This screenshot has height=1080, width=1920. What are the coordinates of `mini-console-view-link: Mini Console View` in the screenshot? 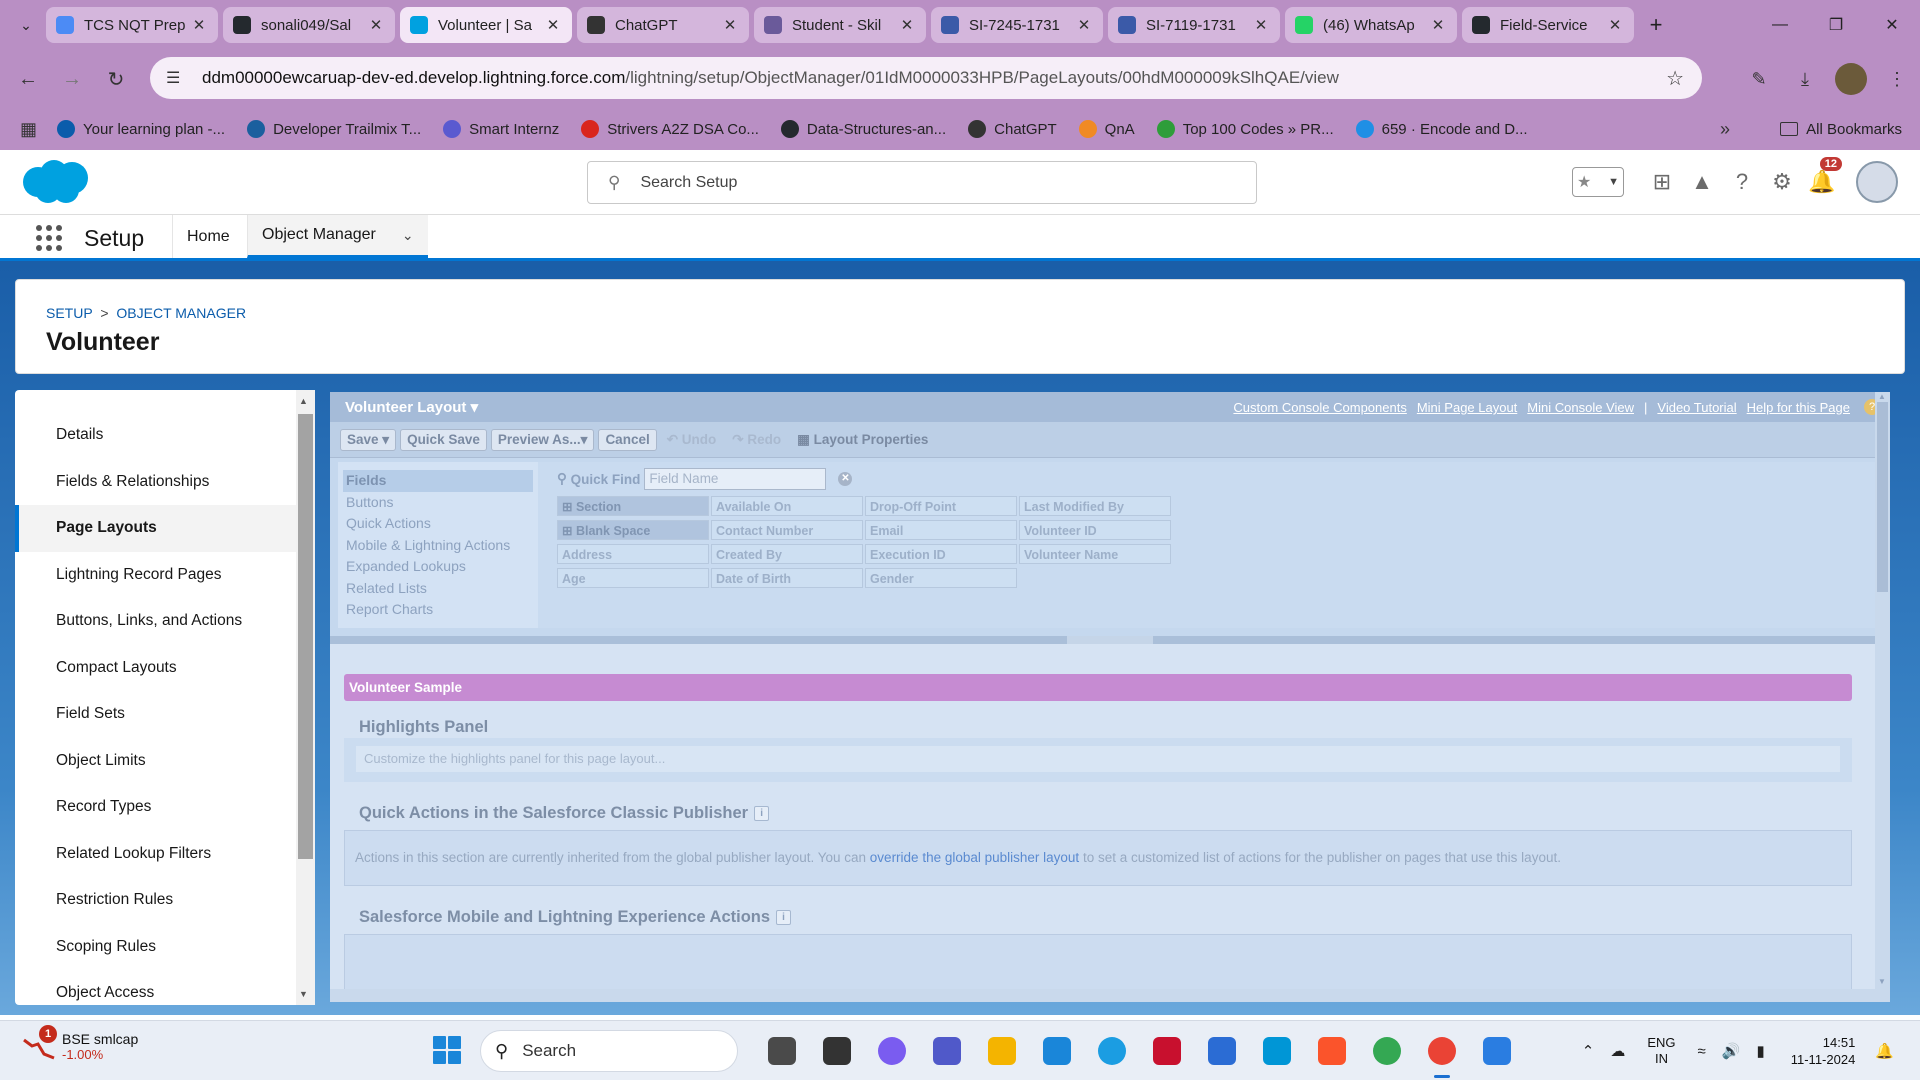 It's located at (1580, 407).